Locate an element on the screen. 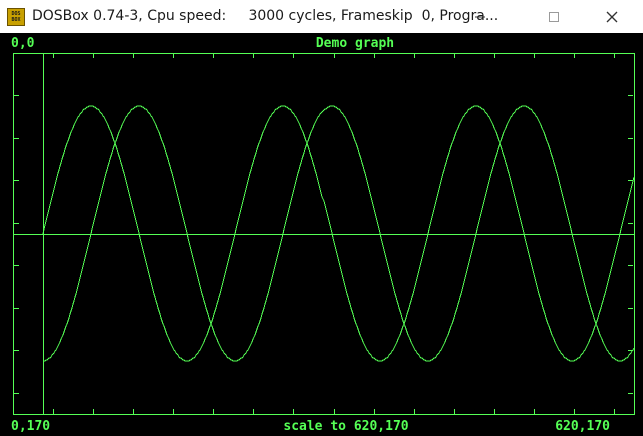  dosbox-icon: DOS BOX is located at coordinates (16, 17).